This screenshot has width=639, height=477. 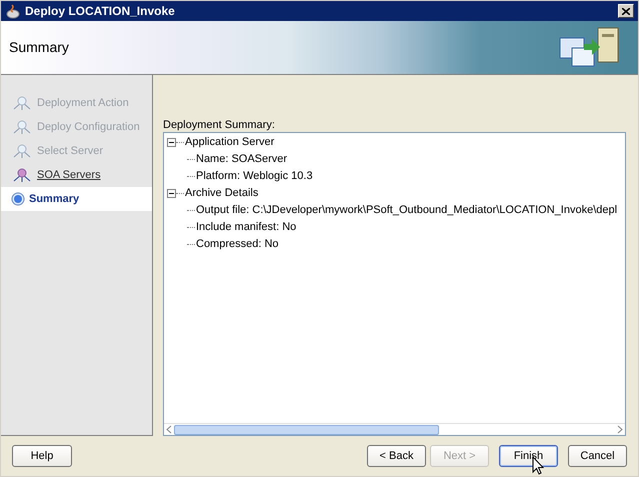 What do you see at coordinates (245, 227) in the screenshot?
I see `tree-item: Include manifest: No` at bounding box center [245, 227].